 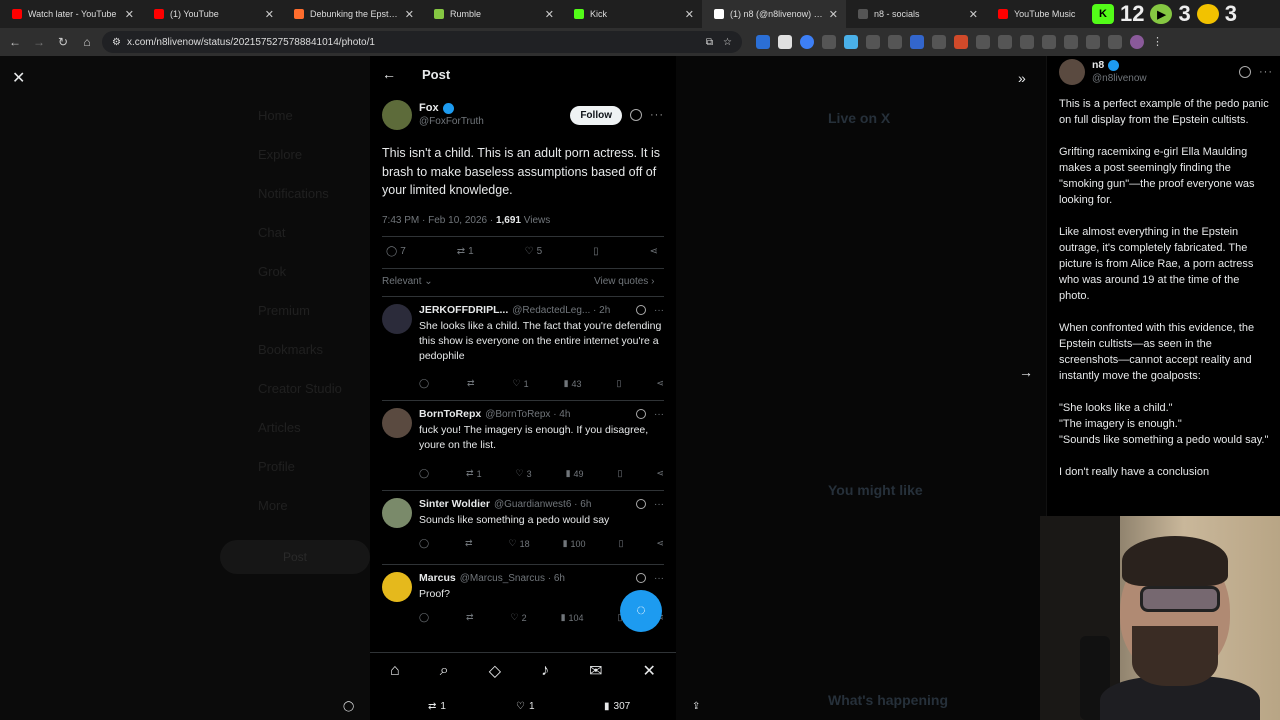 What do you see at coordinates (709, 42) in the screenshot?
I see `install-icon: ⧉` at bounding box center [709, 42].